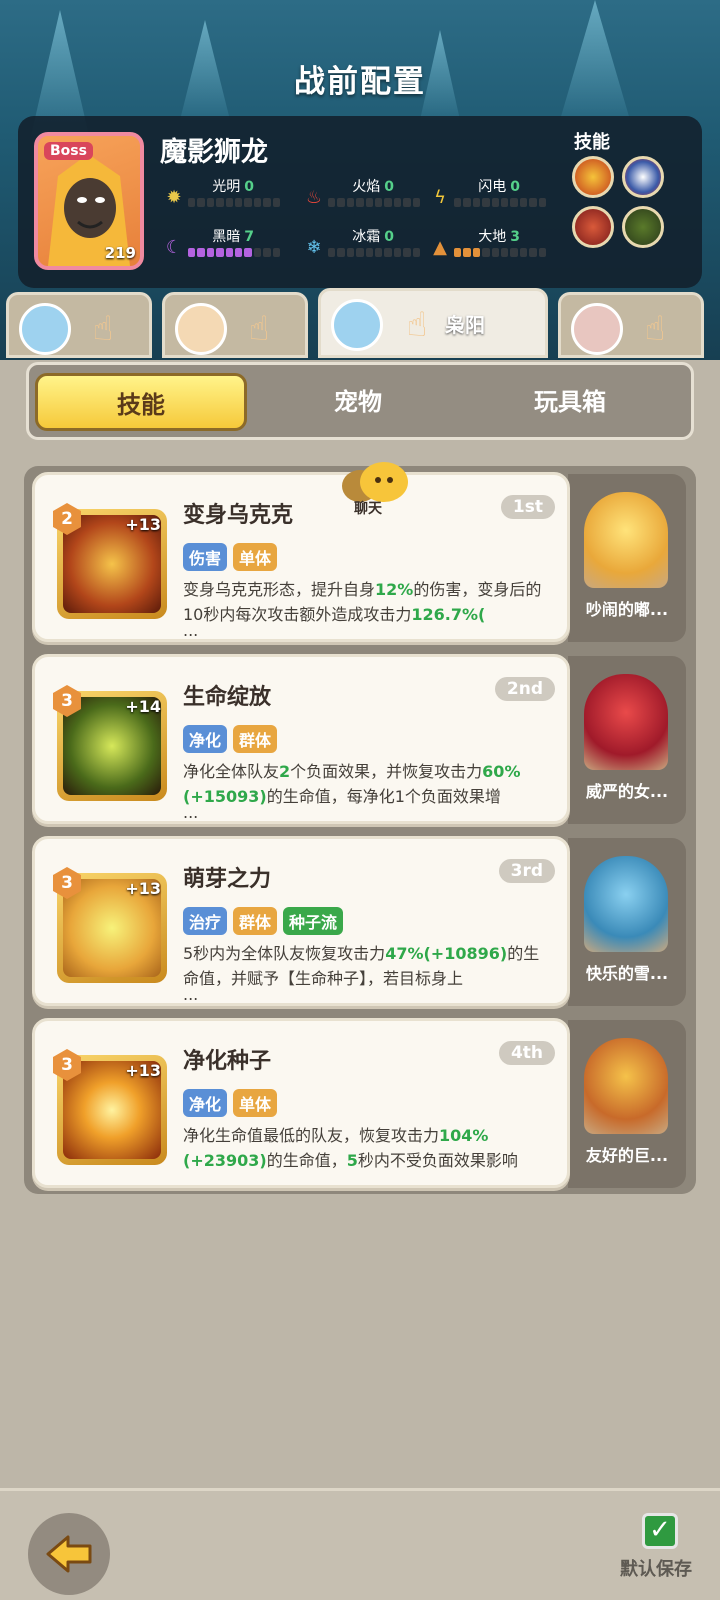  I want to click on boss-tag: Boss, so click(68, 151).